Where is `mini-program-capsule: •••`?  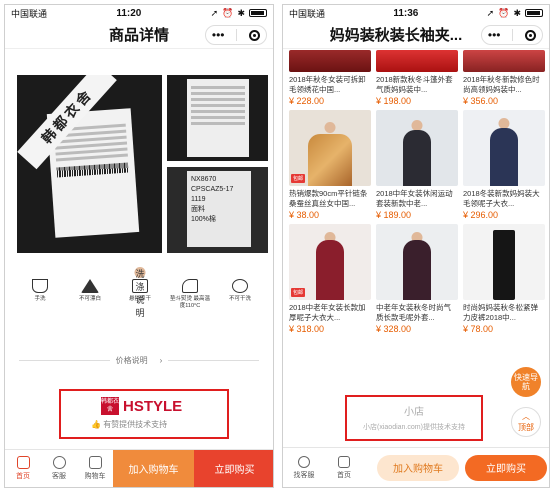
mini-program-capsule: ••• is located at coordinates (512, 35).